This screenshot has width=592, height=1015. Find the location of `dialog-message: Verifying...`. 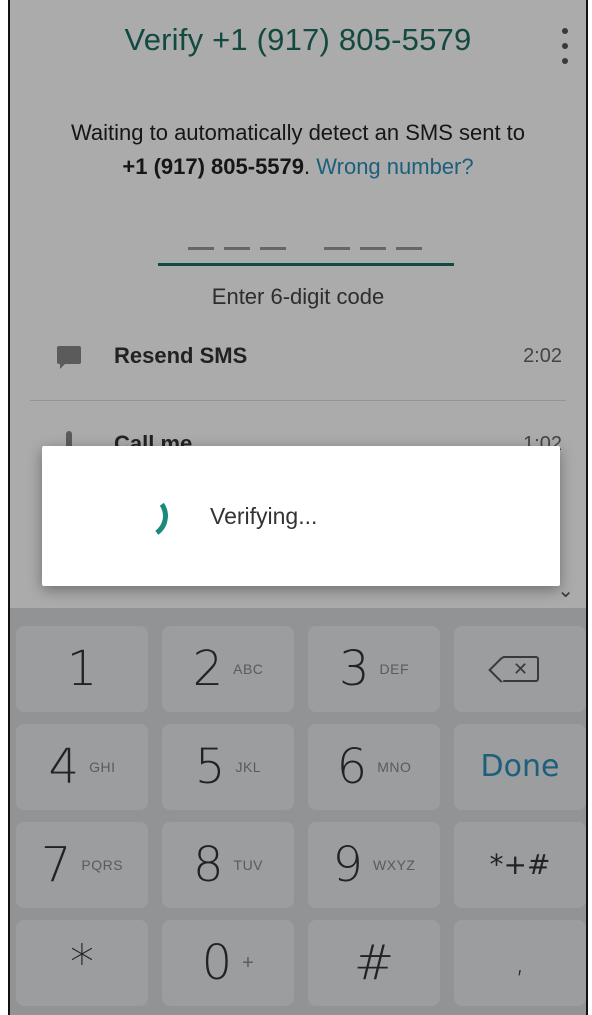

dialog-message: Verifying... is located at coordinates (264, 515).